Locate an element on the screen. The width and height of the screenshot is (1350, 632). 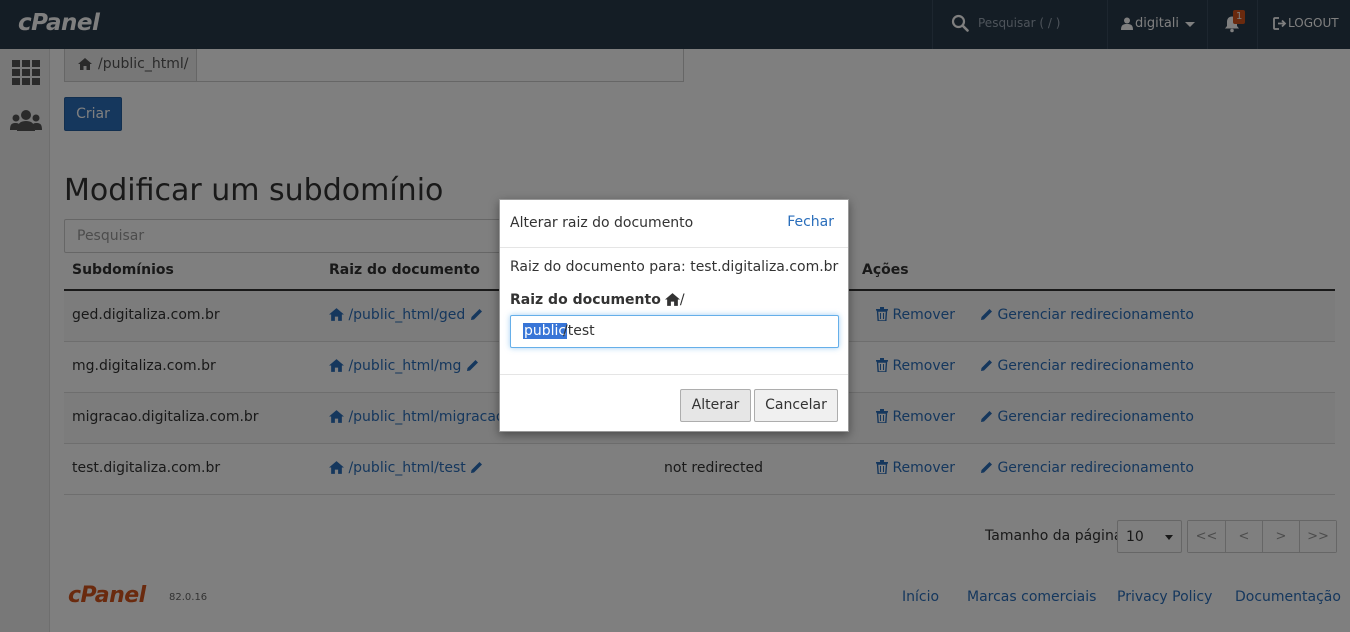
document-root-input: public /test is located at coordinates (674, 331).